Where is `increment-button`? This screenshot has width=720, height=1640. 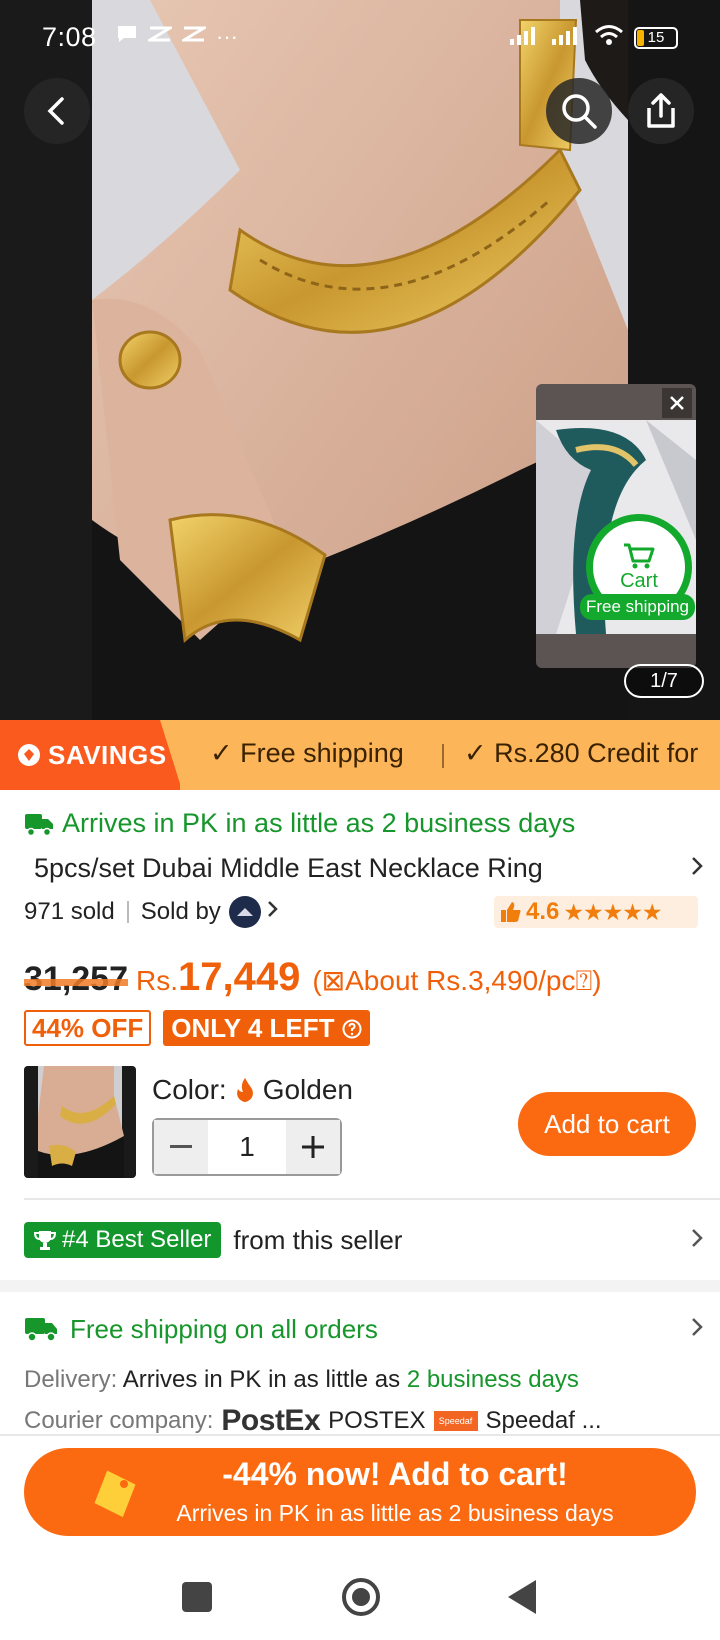
increment-button is located at coordinates (313, 1147).